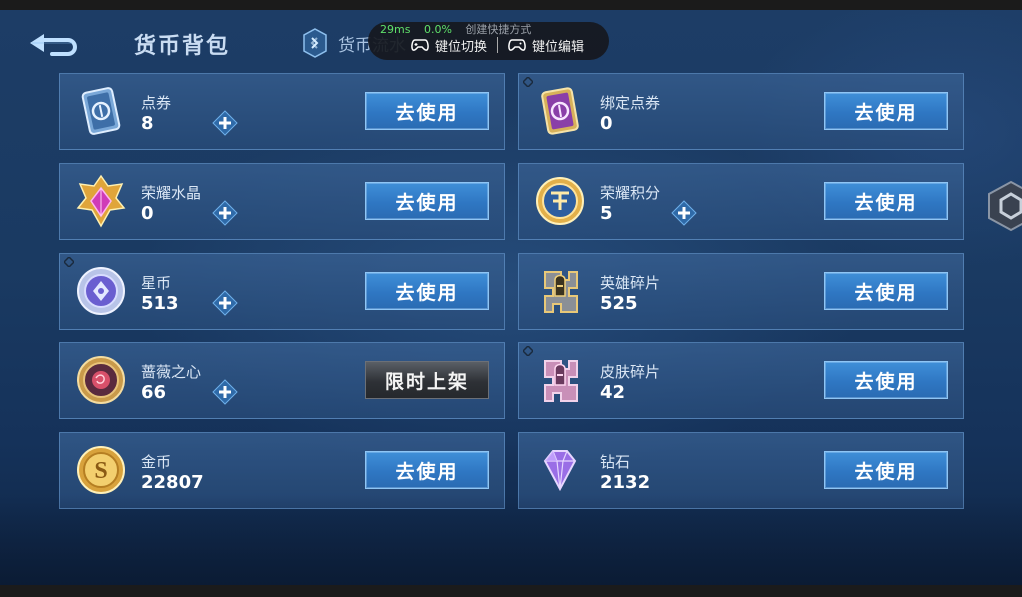 This screenshot has height=597, width=1022. I want to click on use-diamond-button: 去使用, so click(886, 470).